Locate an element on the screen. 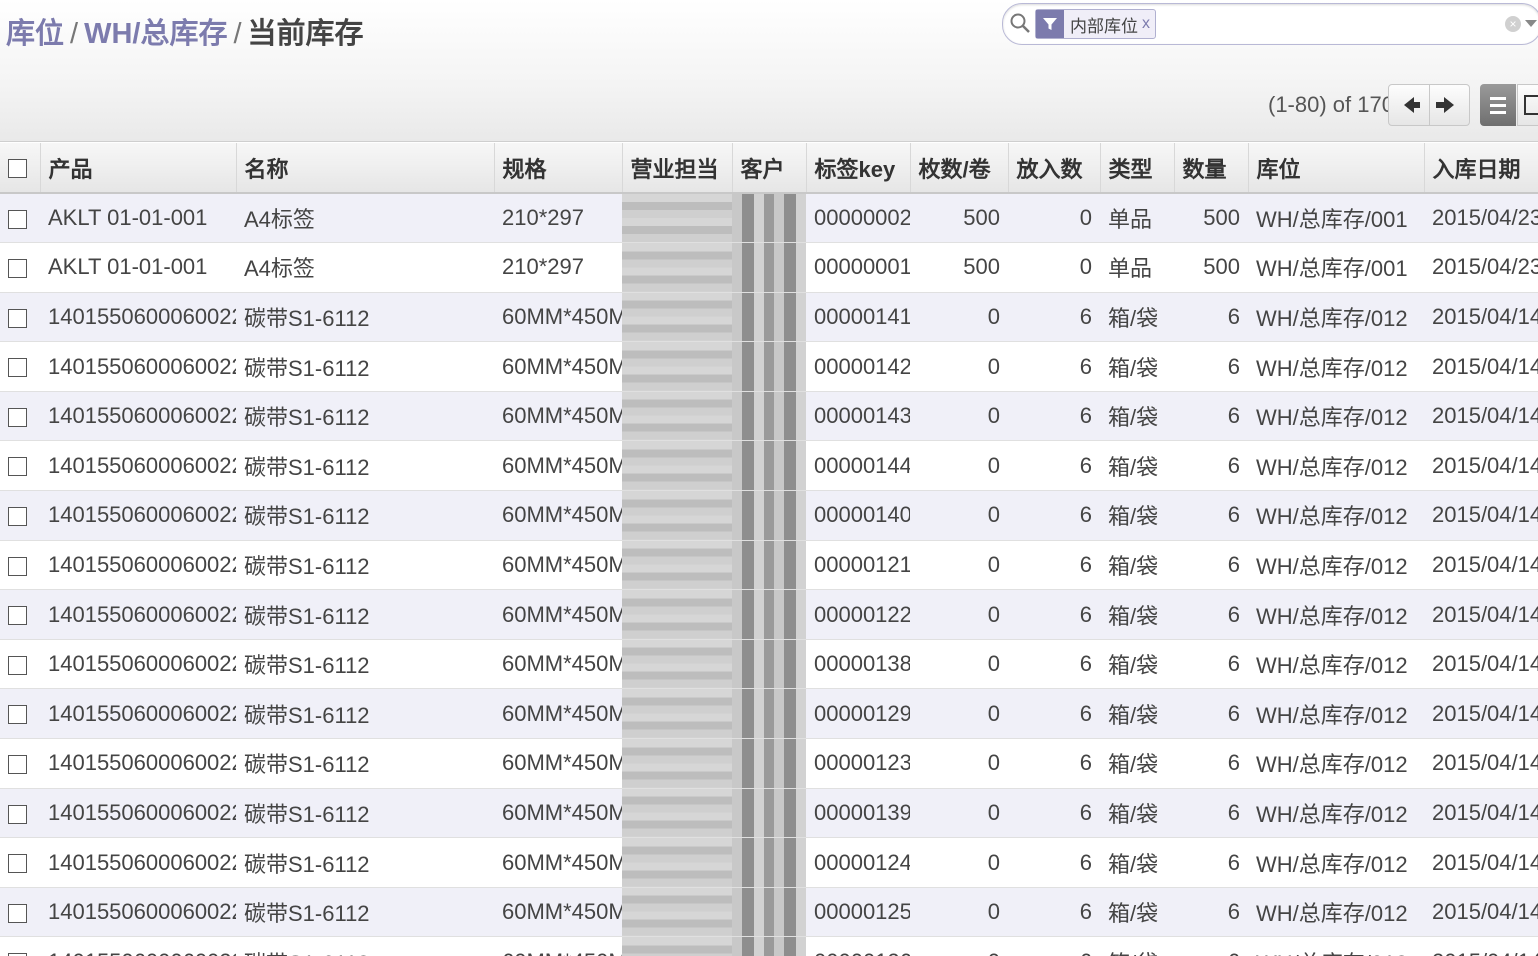 This screenshot has width=1538, height=956. select-all-checkbox is located at coordinates (17, 169).